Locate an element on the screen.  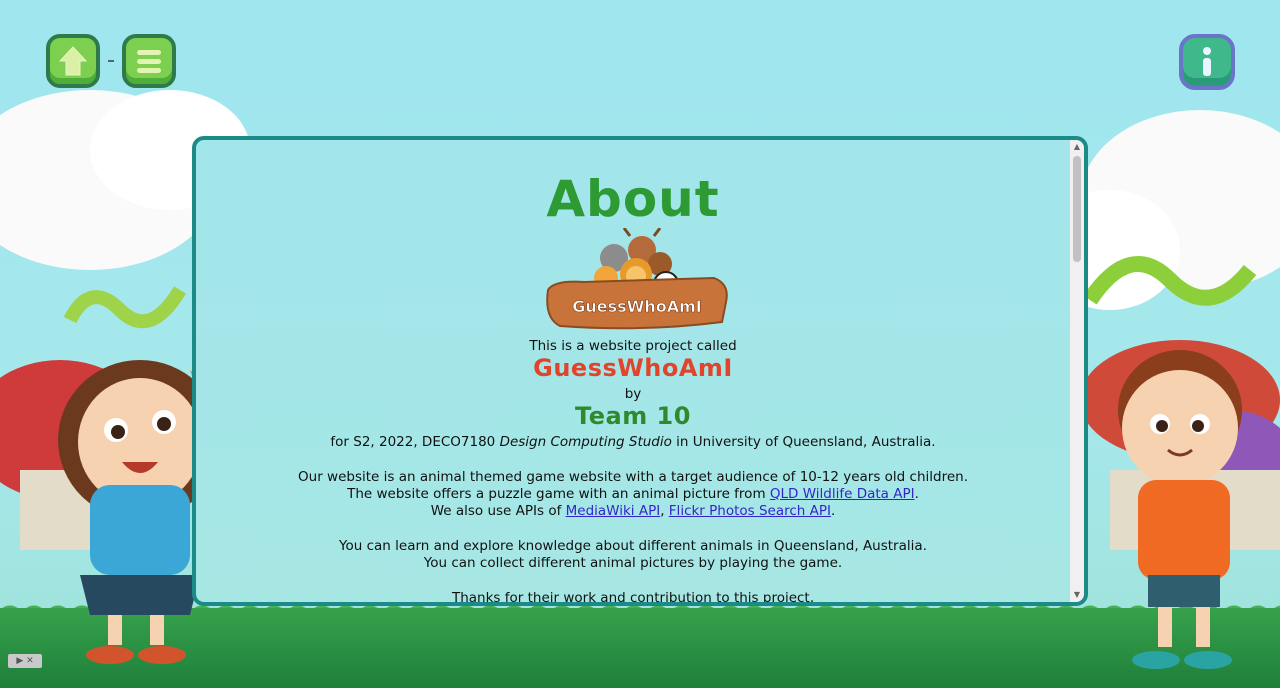
home-button is located at coordinates (73, 61).